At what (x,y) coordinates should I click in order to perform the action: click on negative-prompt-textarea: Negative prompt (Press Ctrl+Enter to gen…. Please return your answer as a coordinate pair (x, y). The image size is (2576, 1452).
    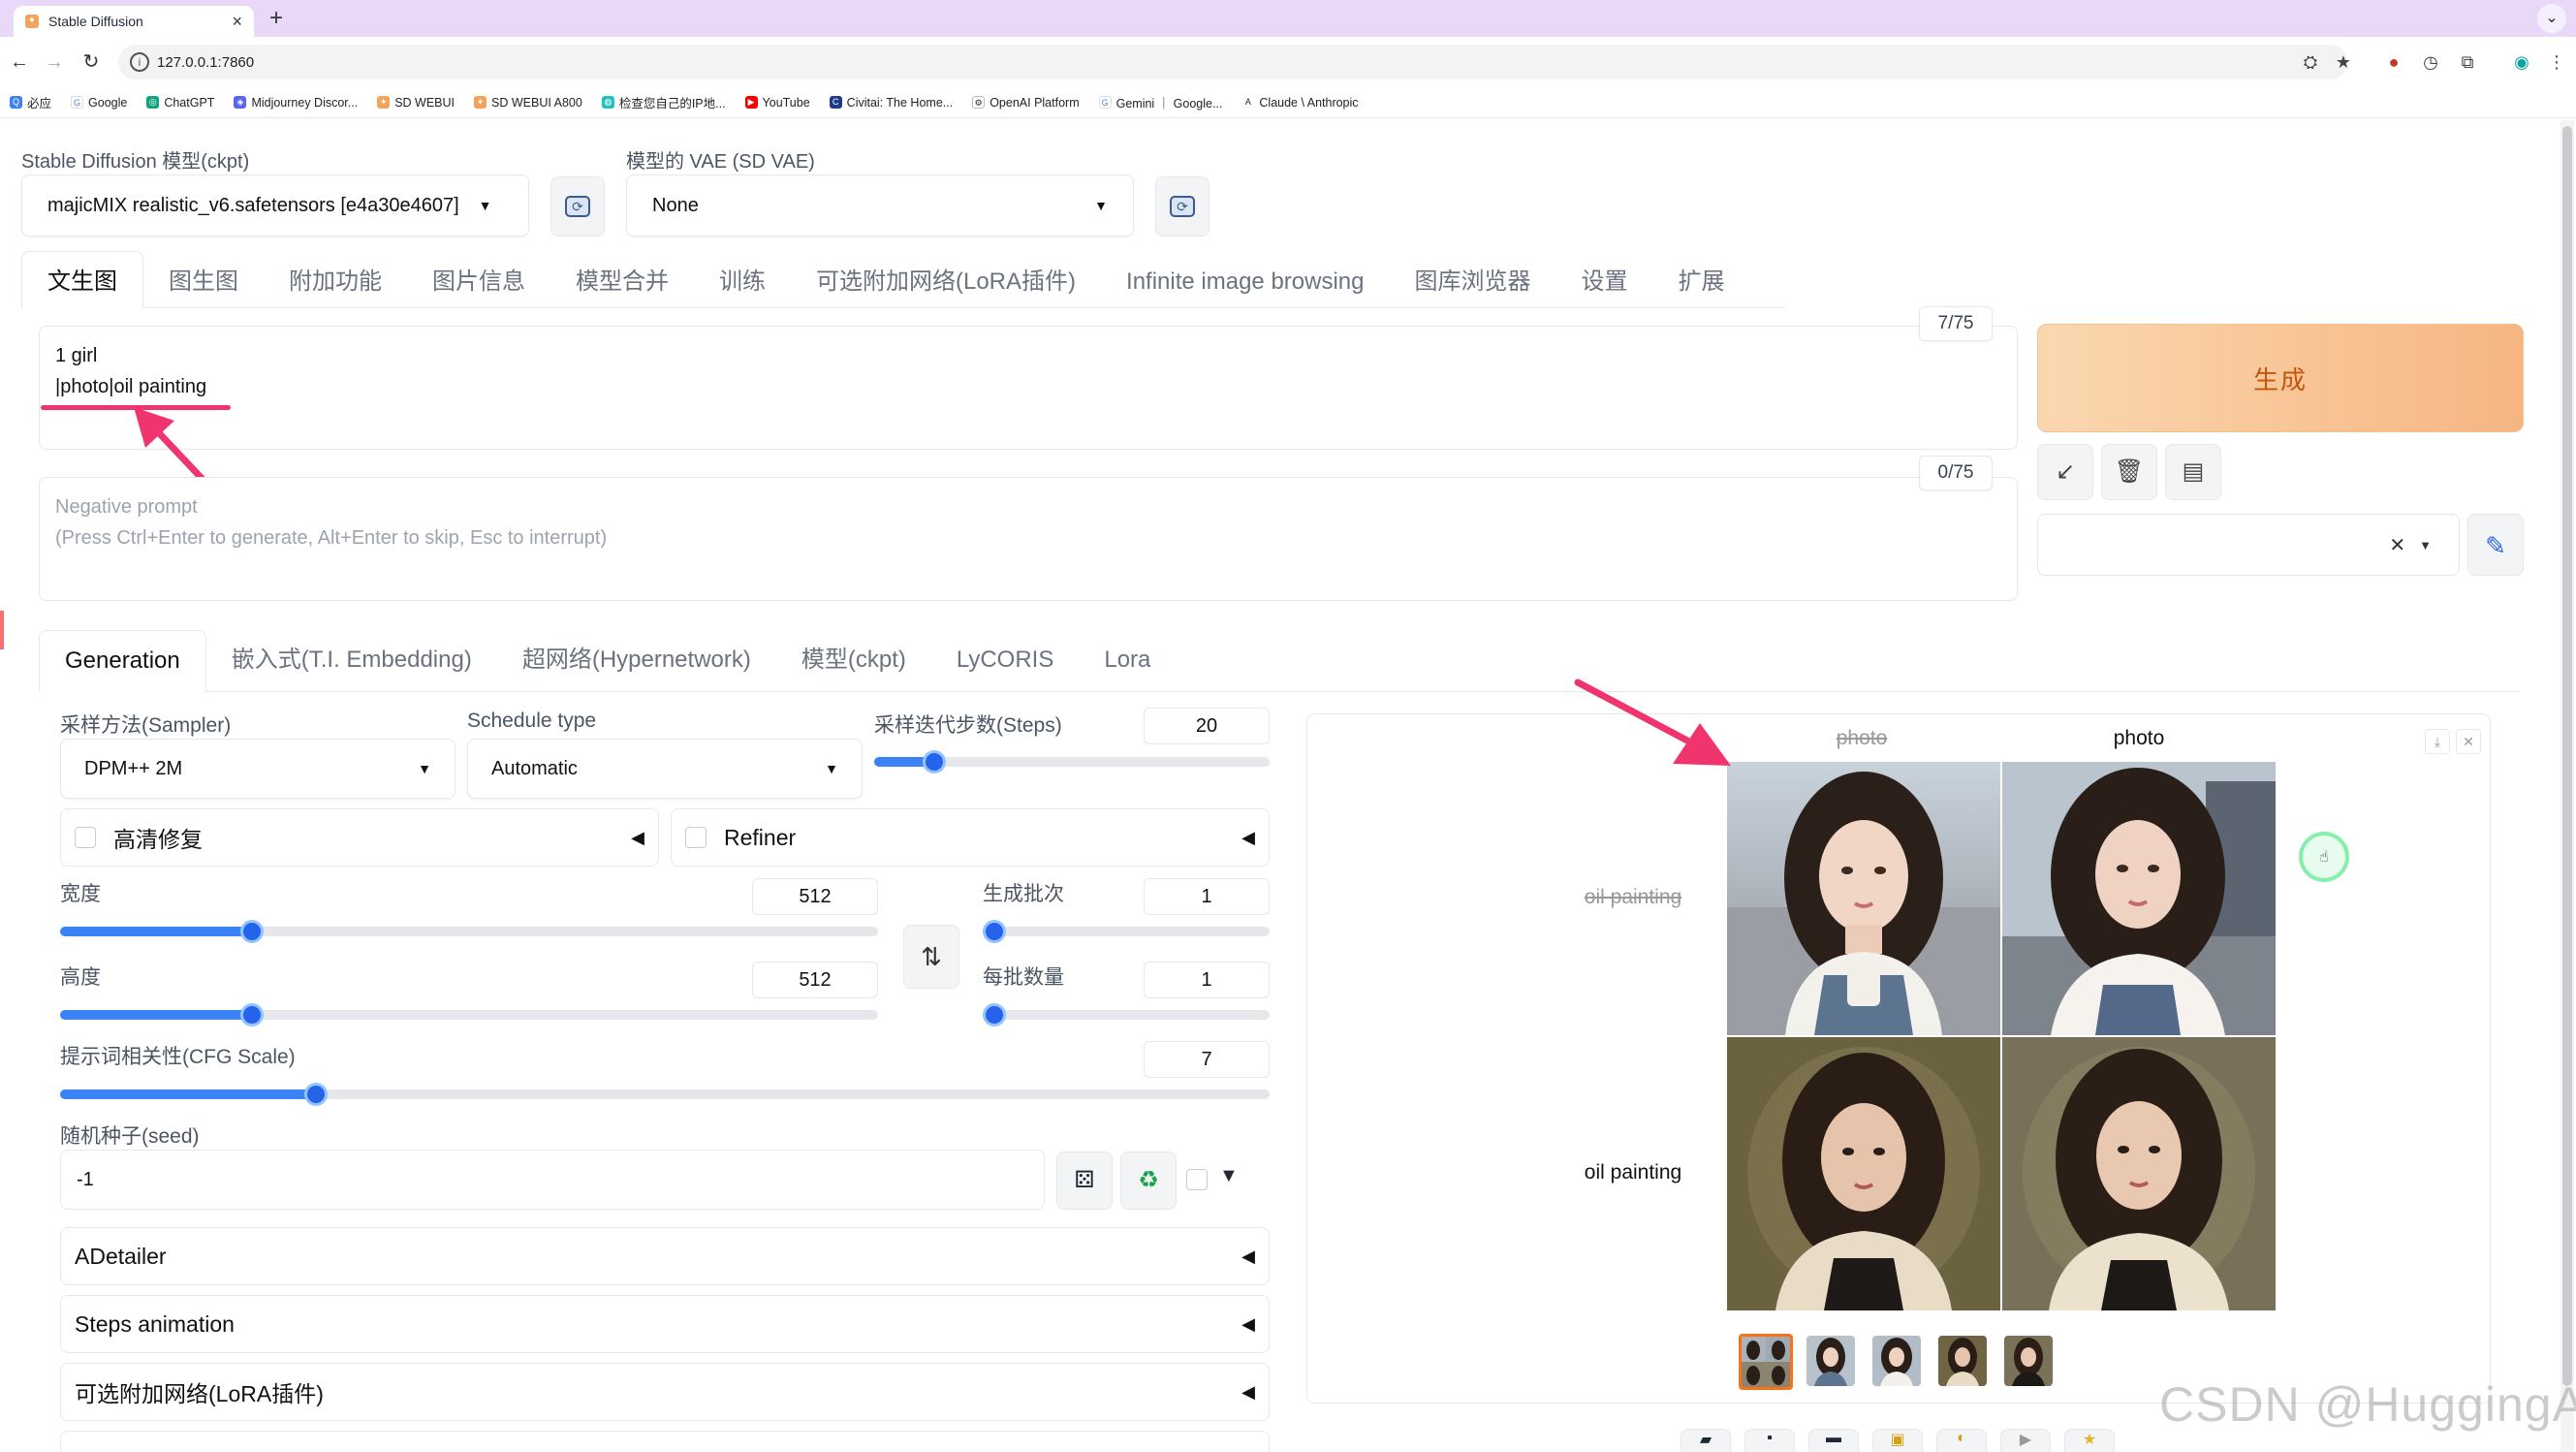
    Looking at the image, I should click on (1028, 539).